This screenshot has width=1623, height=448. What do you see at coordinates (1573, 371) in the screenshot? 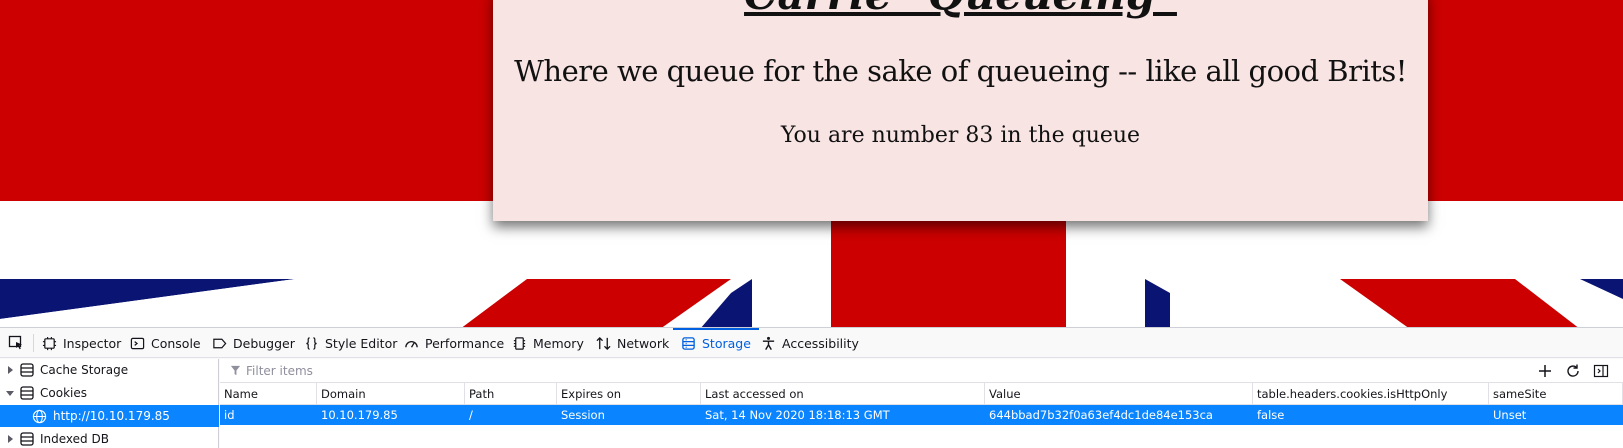
I see `refresh-icon` at bounding box center [1573, 371].